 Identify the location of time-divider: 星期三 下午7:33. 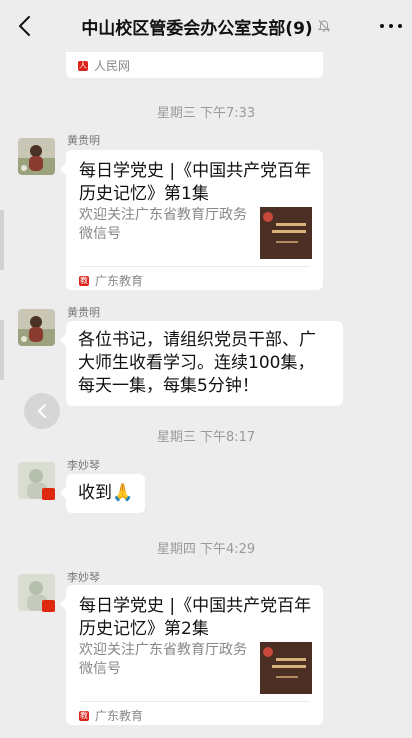
(206, 113).